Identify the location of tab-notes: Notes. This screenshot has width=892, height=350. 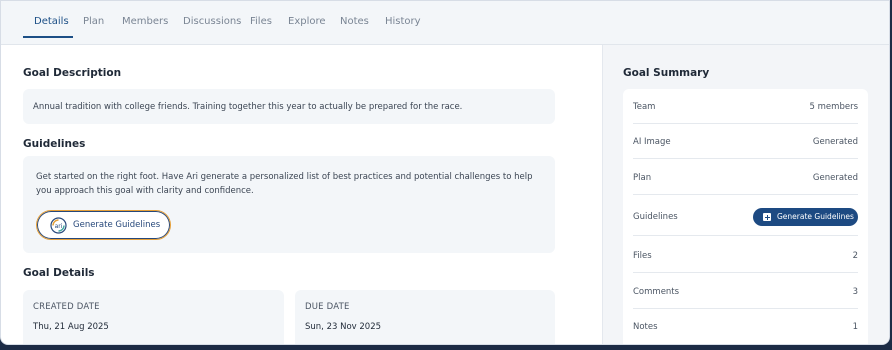
(354, 21).